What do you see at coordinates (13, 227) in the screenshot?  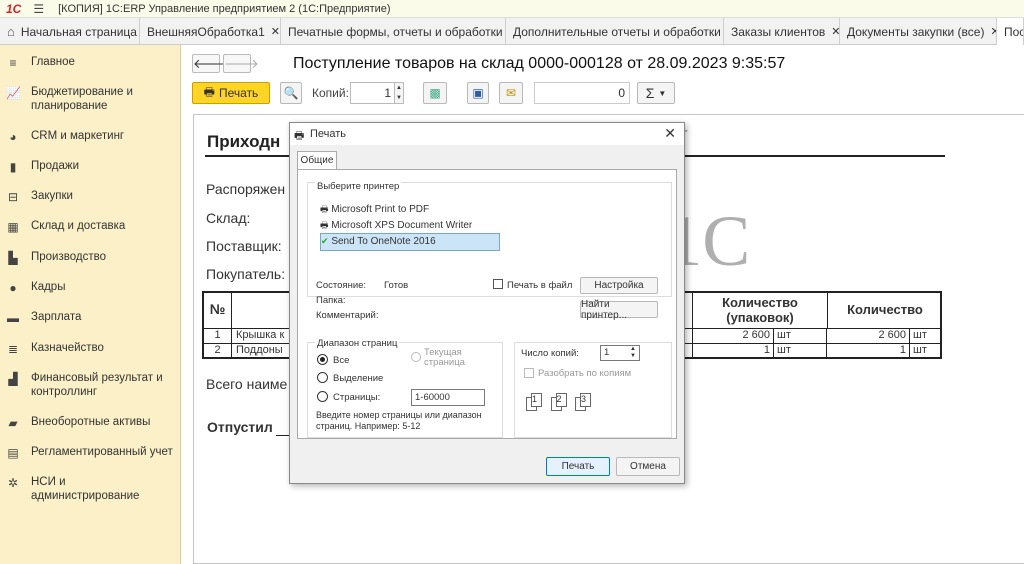 I see `grid-icon: ▦` at bounding box center [13, 227].